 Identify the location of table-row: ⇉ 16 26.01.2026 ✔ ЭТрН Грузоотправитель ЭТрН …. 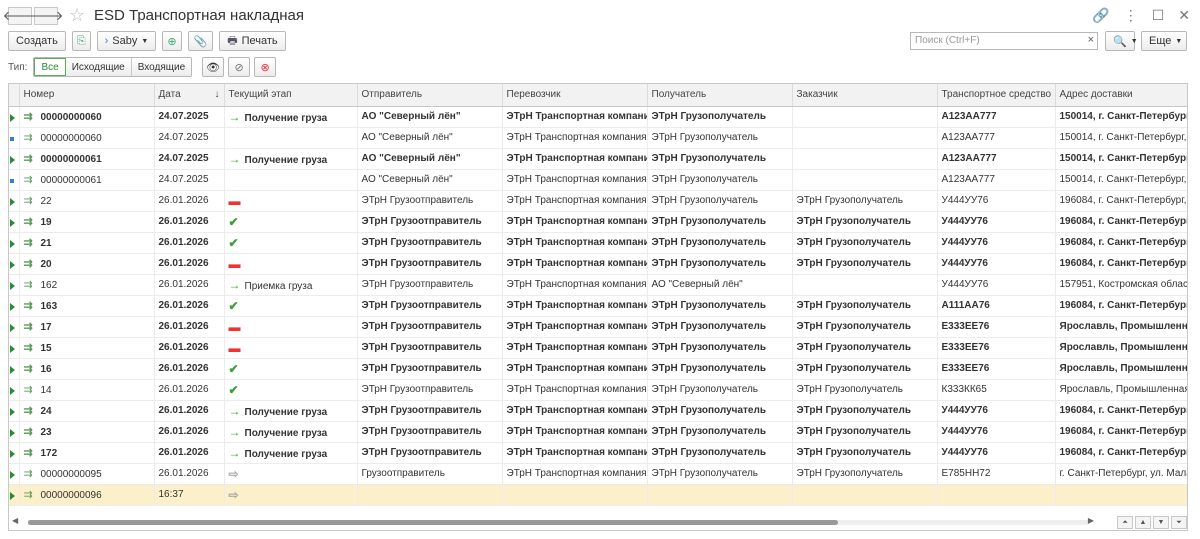
(598, 369).